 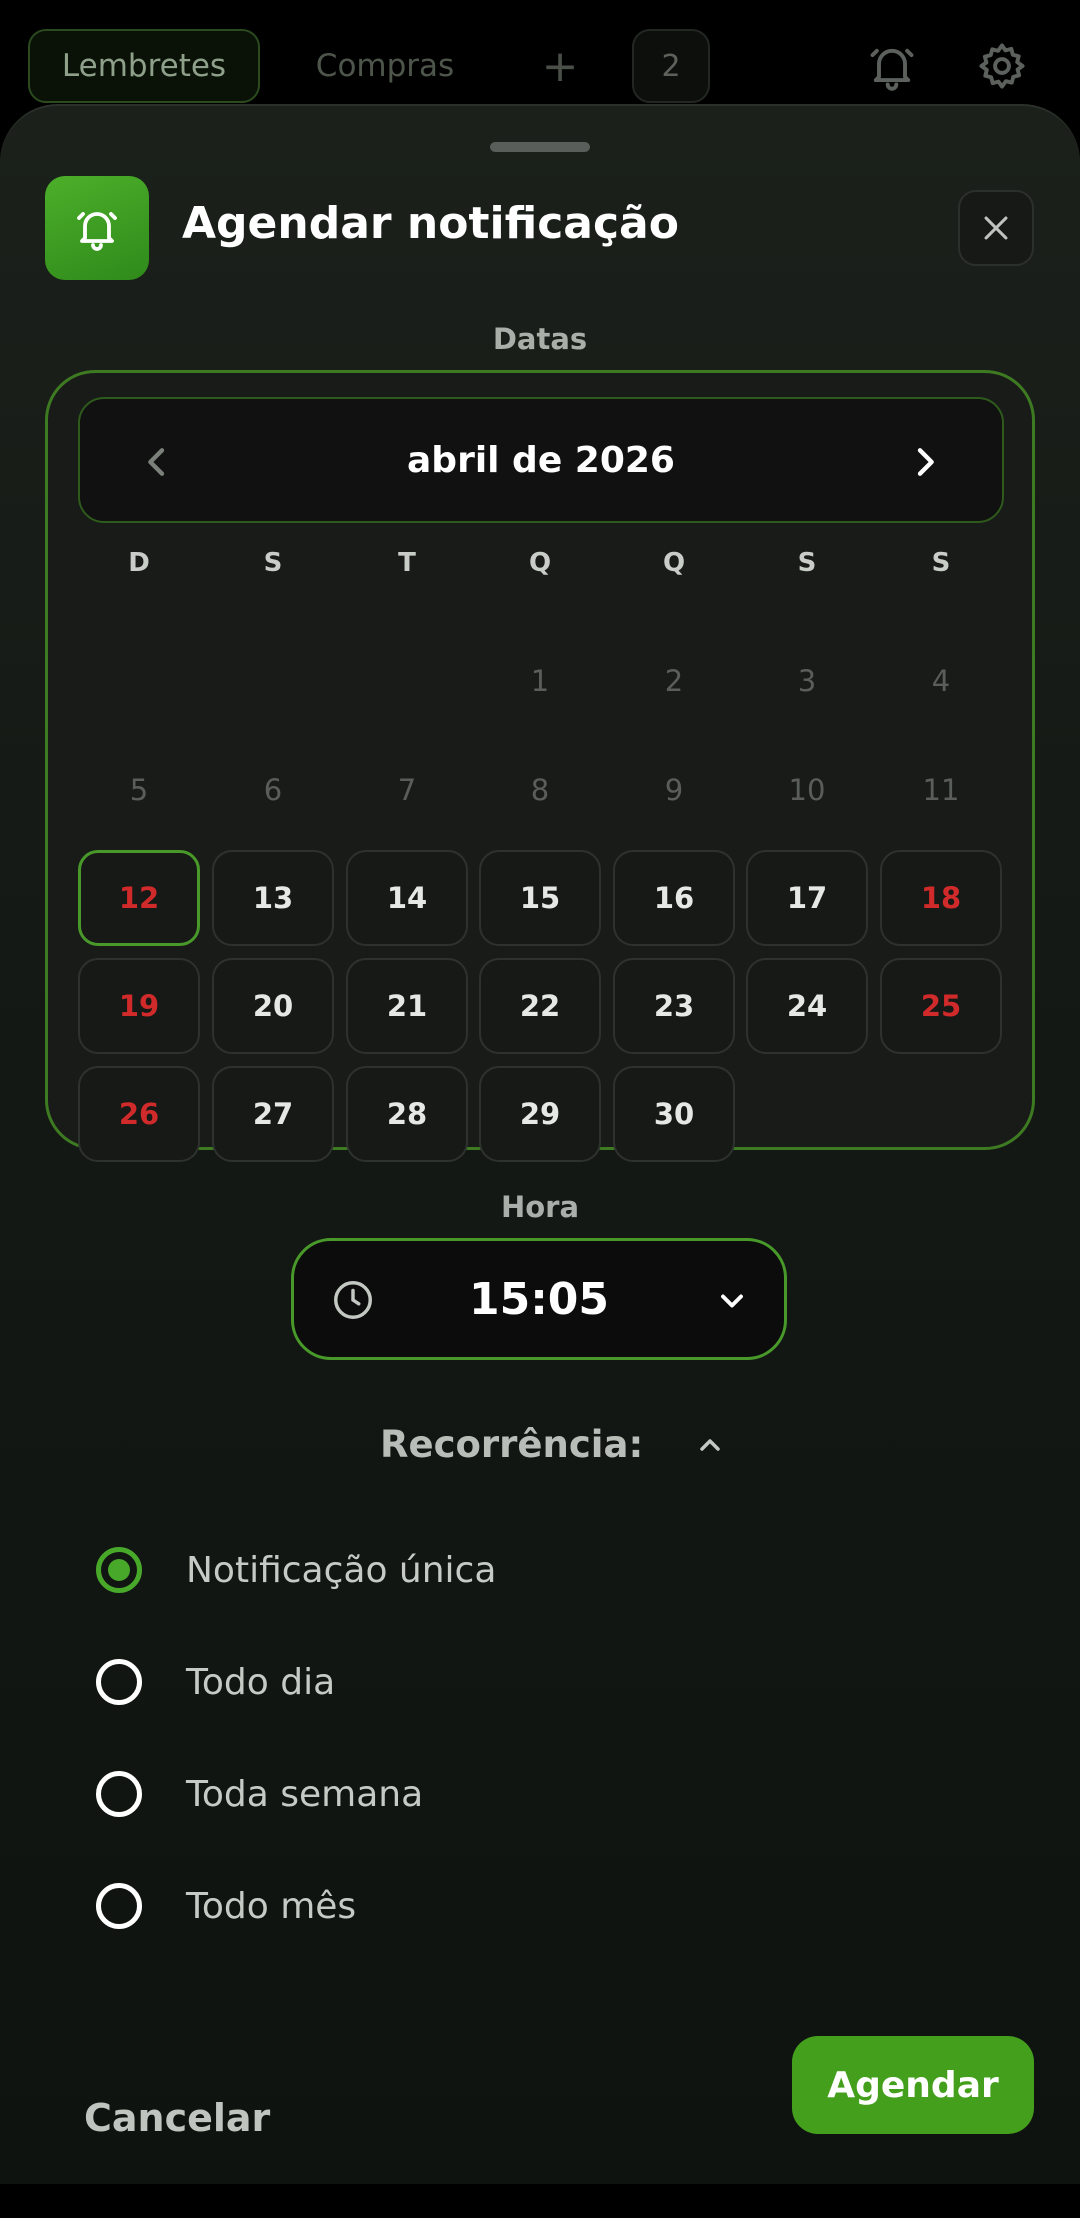 I want to click on chevron-down-icon, so click(x=732, y=1301).